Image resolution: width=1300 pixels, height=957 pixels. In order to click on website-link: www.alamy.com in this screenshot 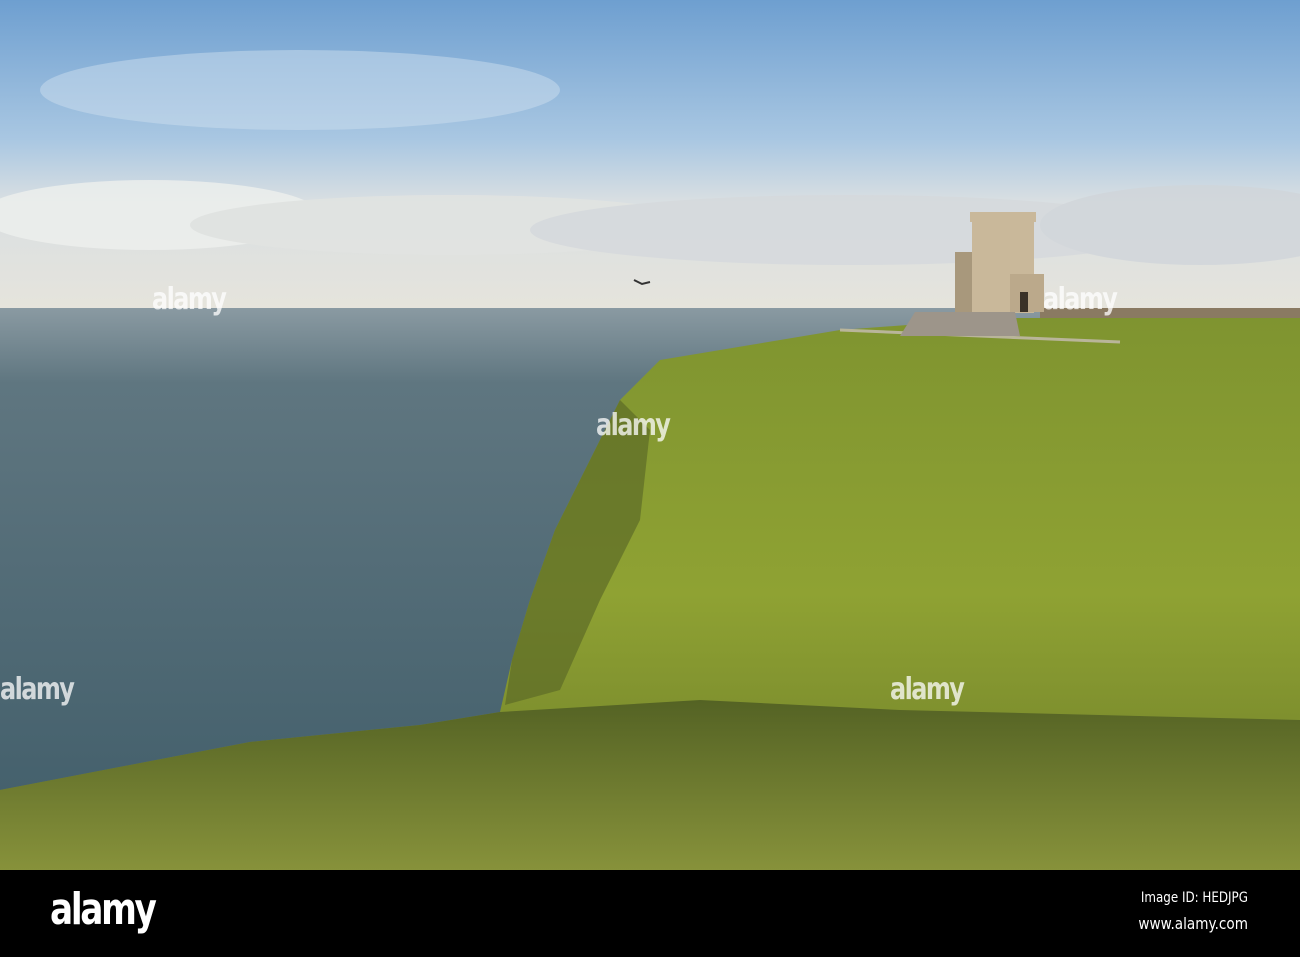, I will do `click(1193, 923)`.